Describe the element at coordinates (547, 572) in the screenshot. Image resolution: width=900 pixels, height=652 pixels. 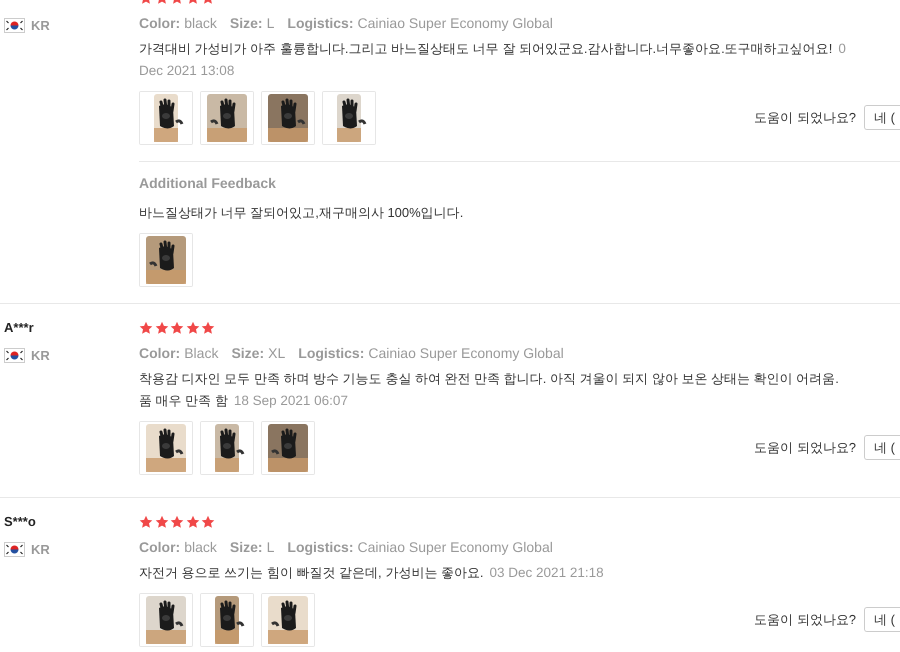
I see `review-date: 03 Dec 2021 21:18` at that location.